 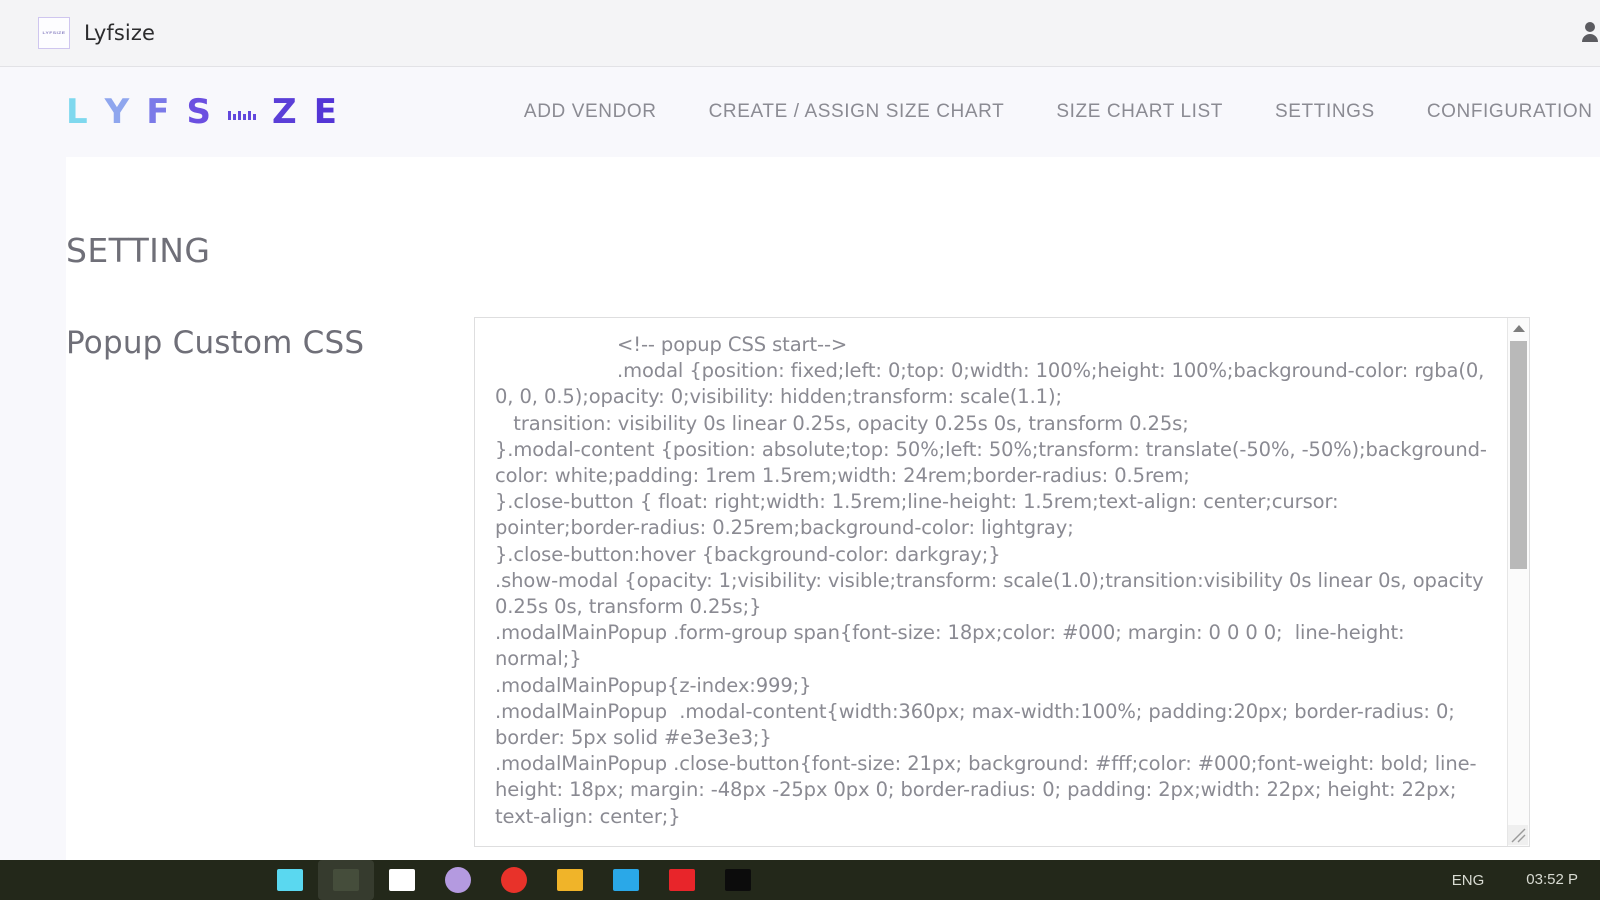 What do you see at coordinates (1518, 455) in the screenshot?
I see `scrollbar-thumb` at bounding box center [1518, 455].